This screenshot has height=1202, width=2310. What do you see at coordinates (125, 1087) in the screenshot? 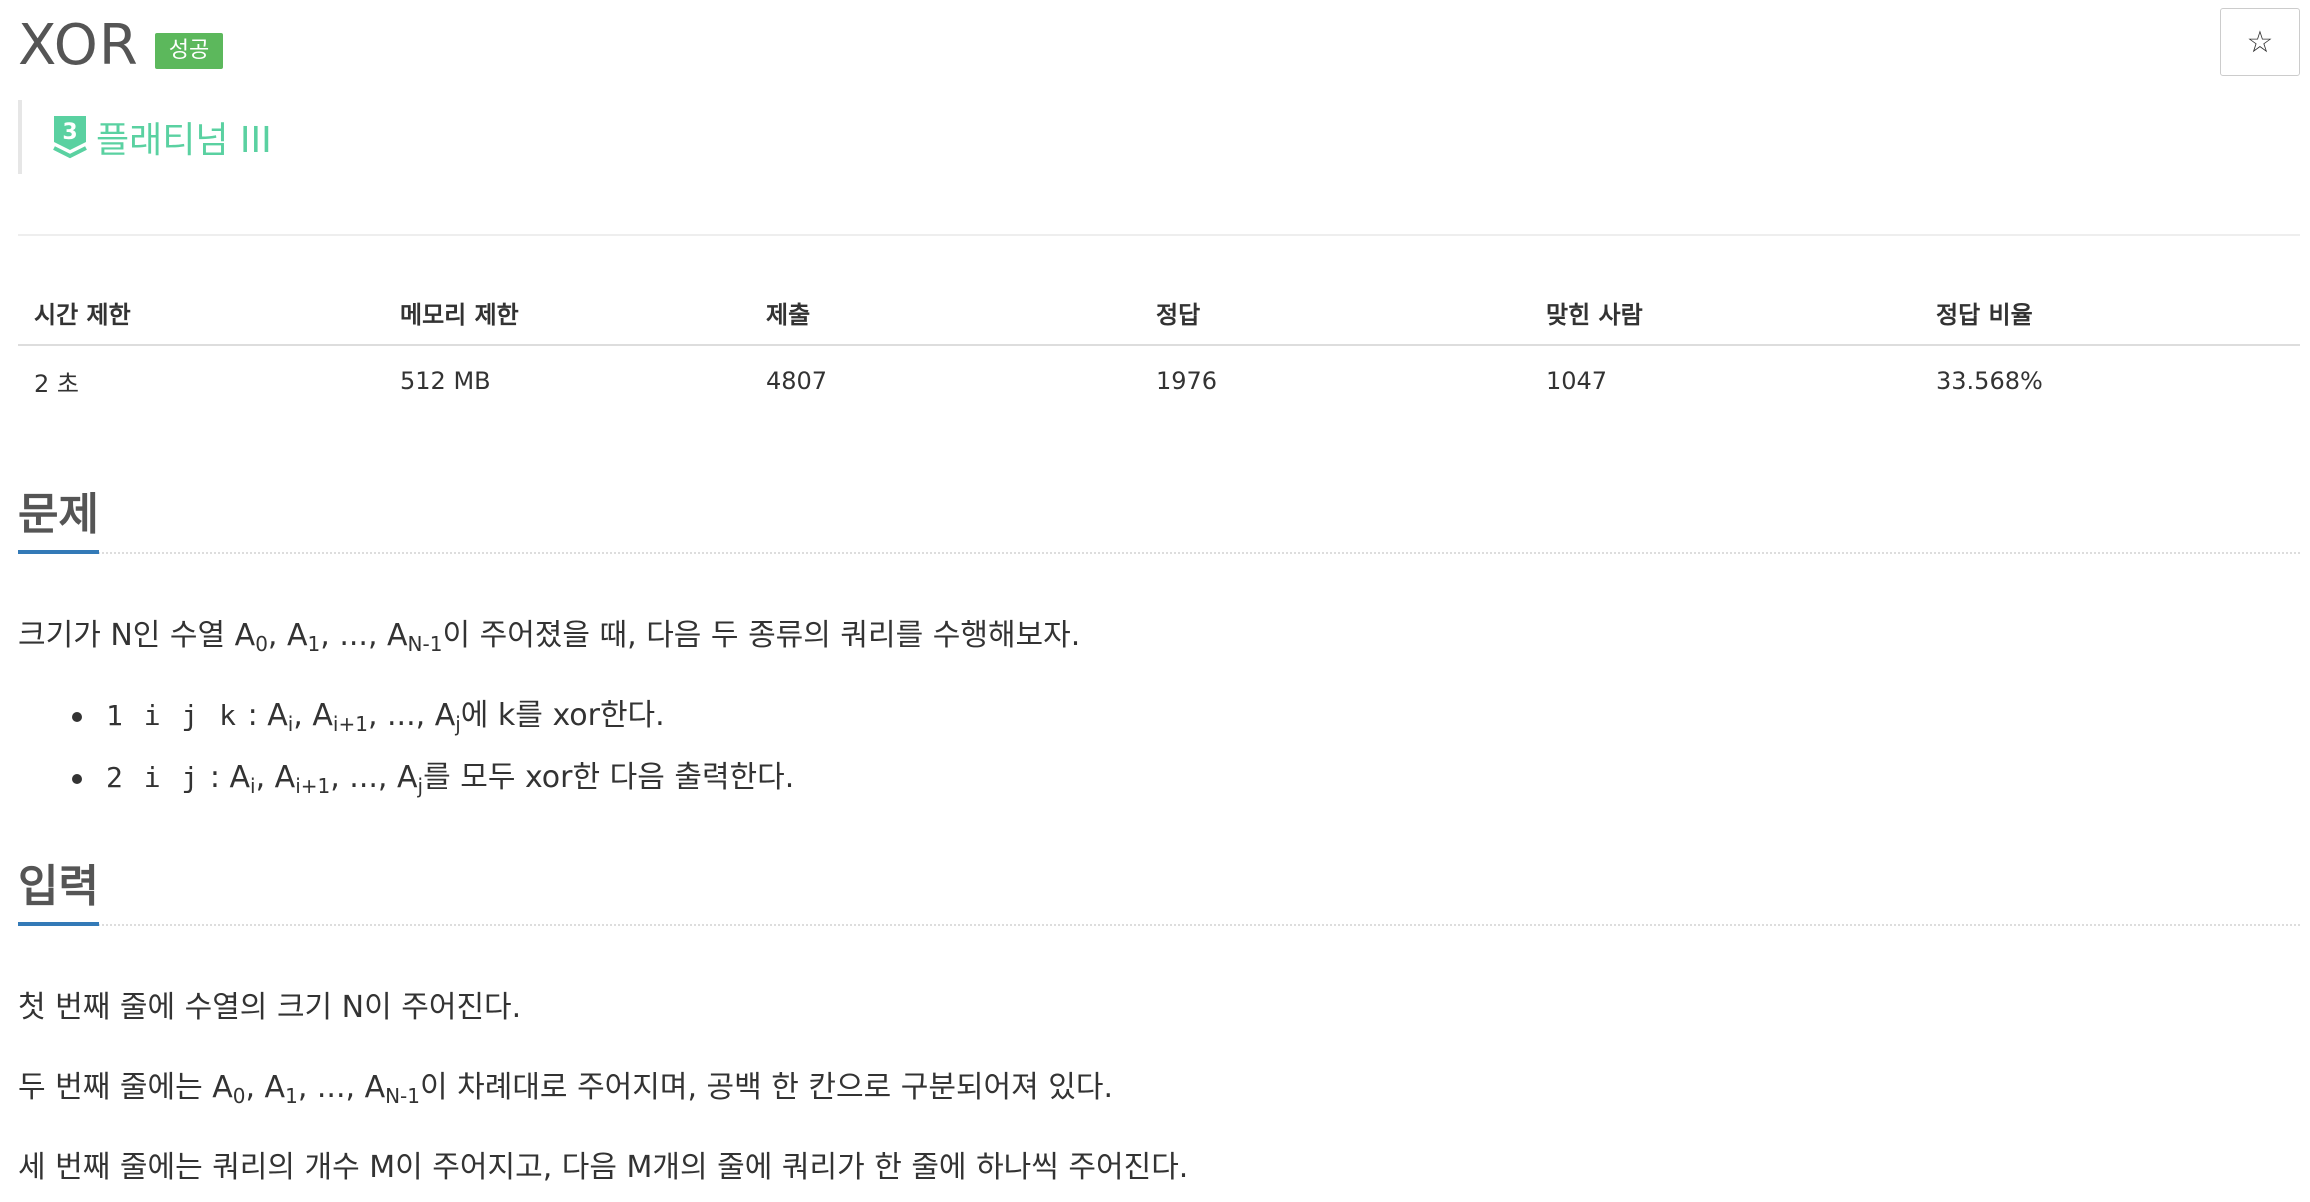
I see `input-text-1: 두 번째 줄에는 A` at bounding box center [125, 1087].